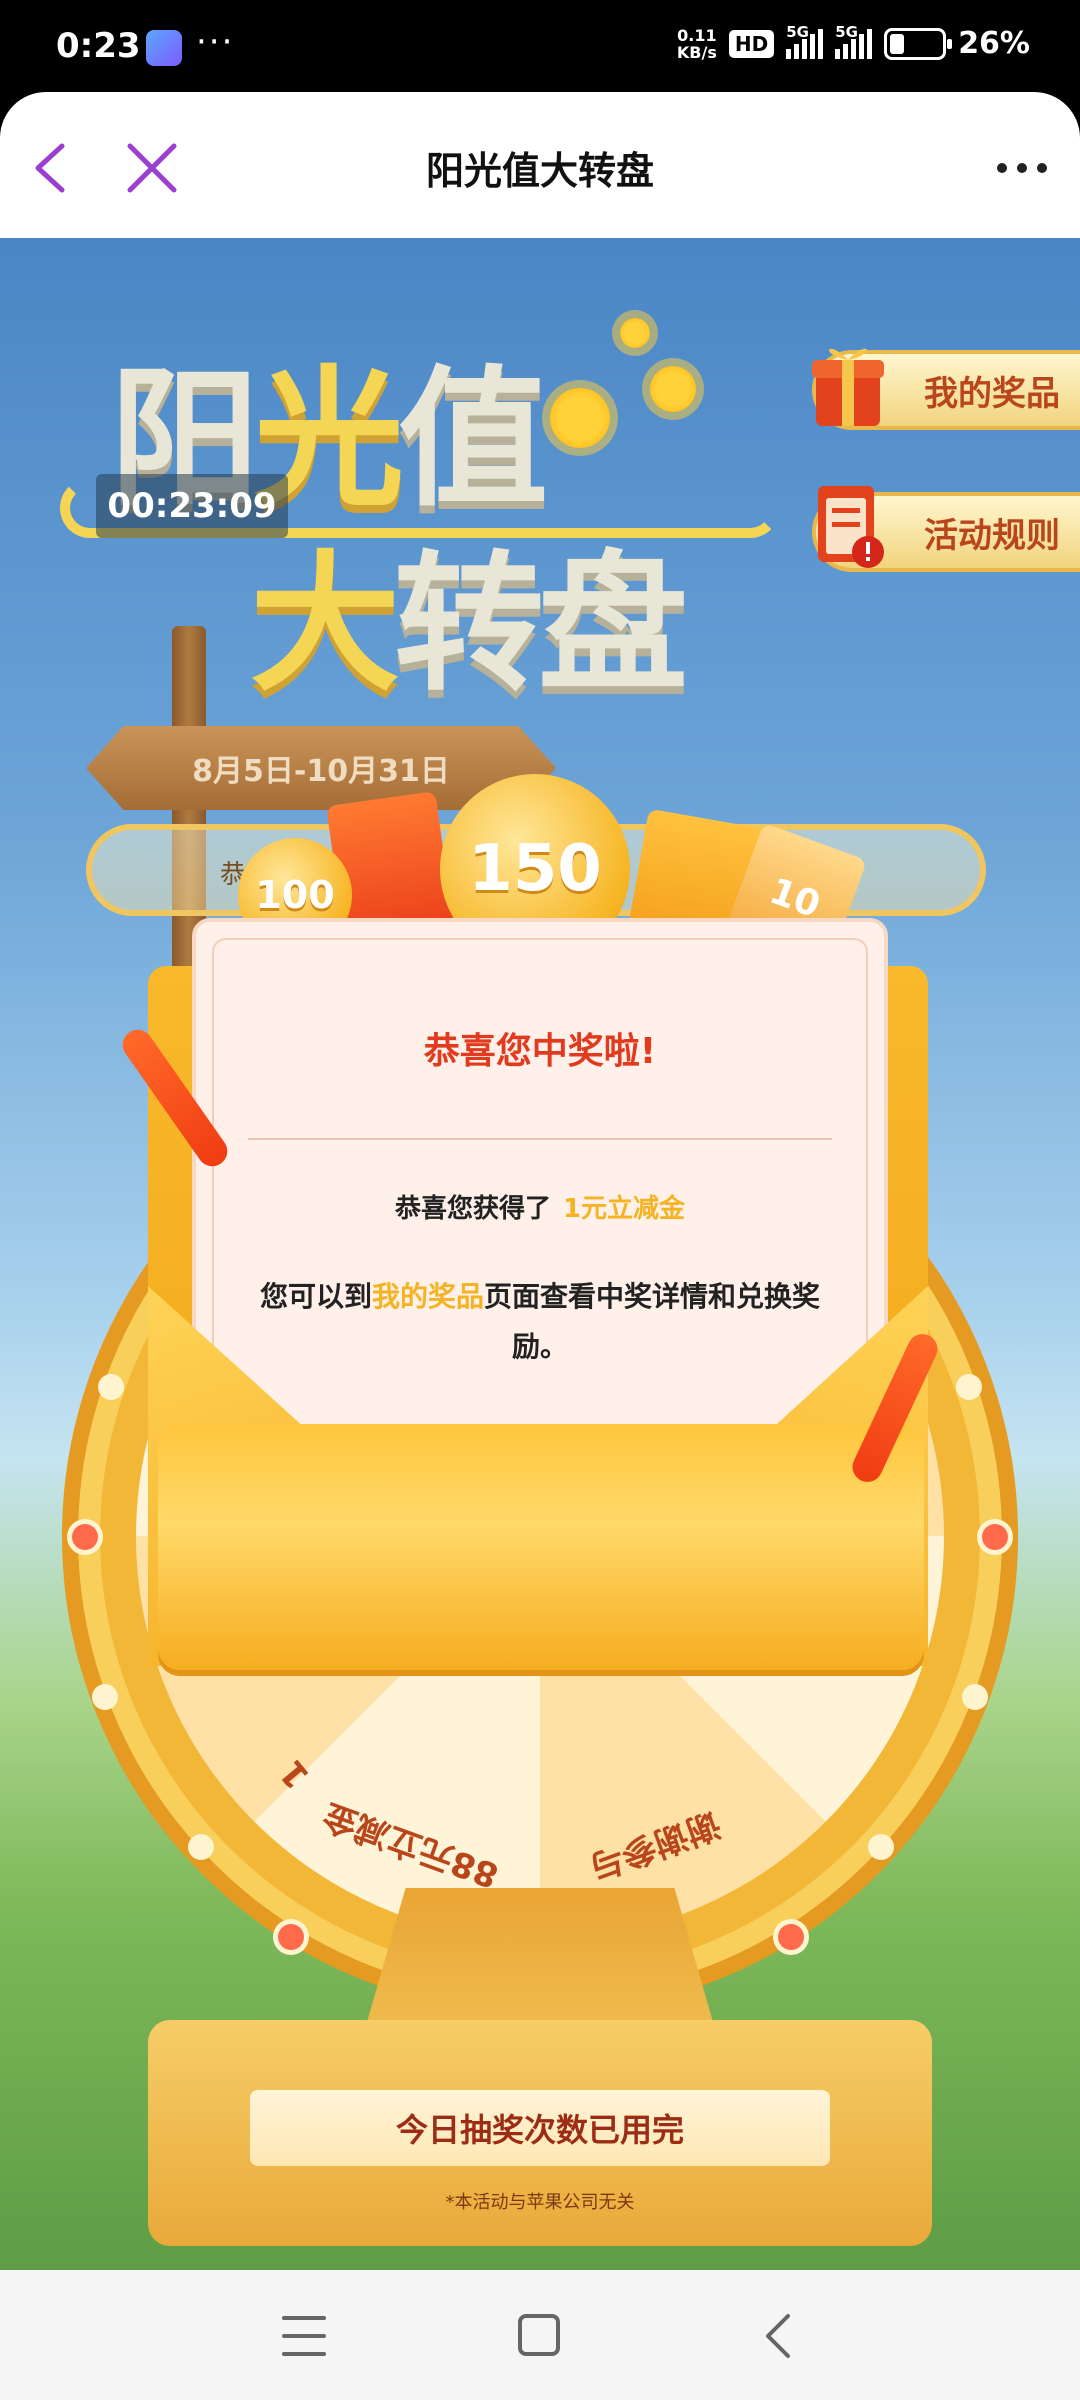  Describe the element at coordinates (295, 895) in the screenshot. I see `coin-small-value: 100` at that location.